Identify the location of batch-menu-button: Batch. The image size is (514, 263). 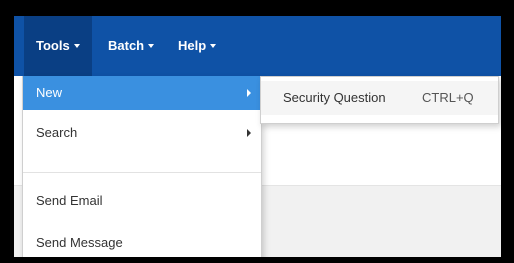
(131, 46).